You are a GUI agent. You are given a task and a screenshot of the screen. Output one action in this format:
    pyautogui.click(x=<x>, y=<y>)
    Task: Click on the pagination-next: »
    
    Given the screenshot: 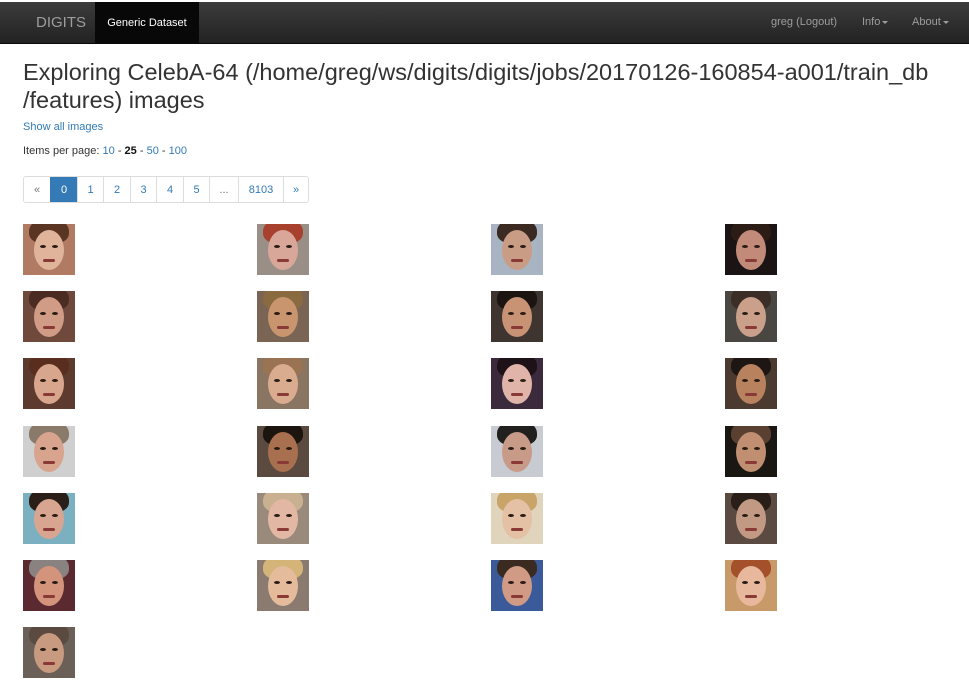 What is the action you would take?
    pyautogui.click(x=295, y=189)
    